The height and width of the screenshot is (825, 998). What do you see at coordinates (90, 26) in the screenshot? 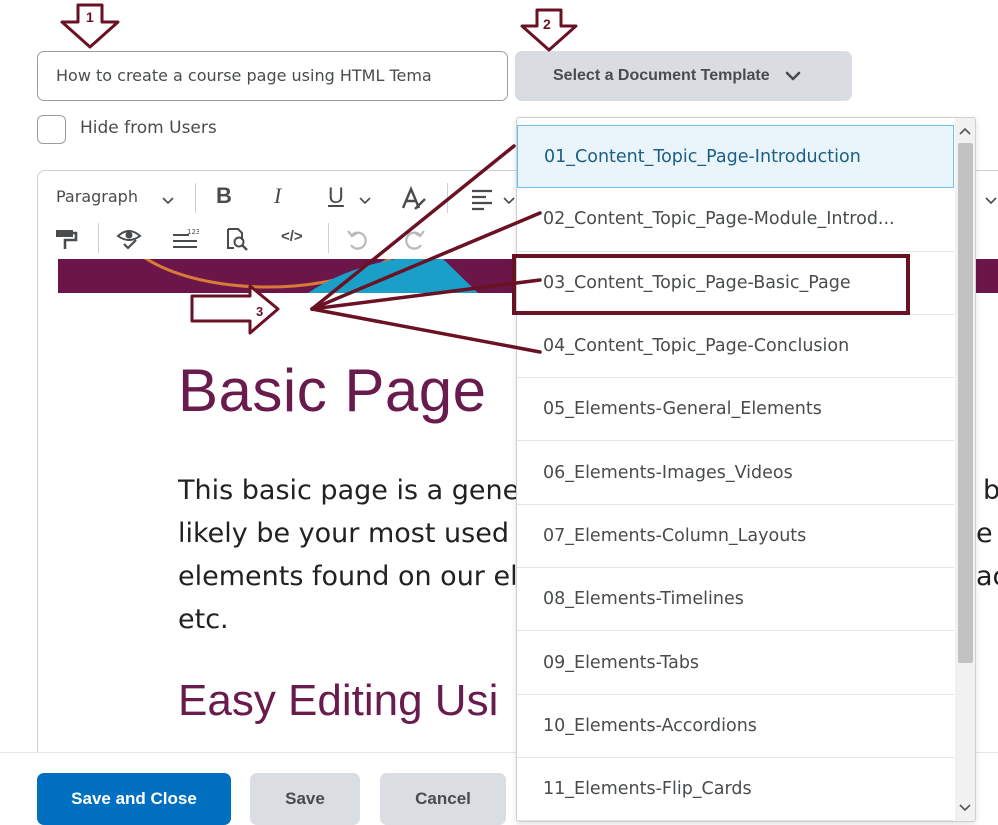
I see `marker-1-arrow-icon: 1` at bounding box center [90, 26].